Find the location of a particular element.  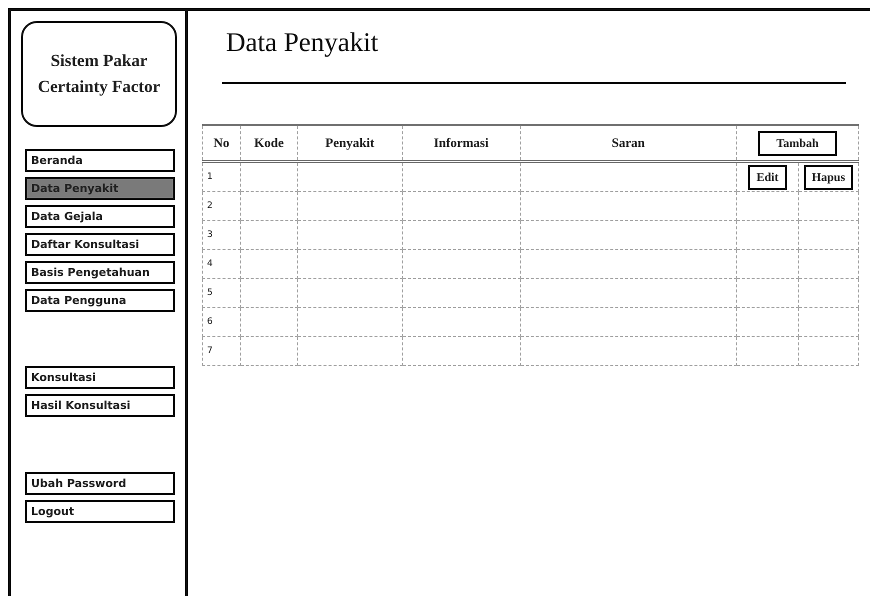

row-number: 7 is located at coordinates (210, 351).